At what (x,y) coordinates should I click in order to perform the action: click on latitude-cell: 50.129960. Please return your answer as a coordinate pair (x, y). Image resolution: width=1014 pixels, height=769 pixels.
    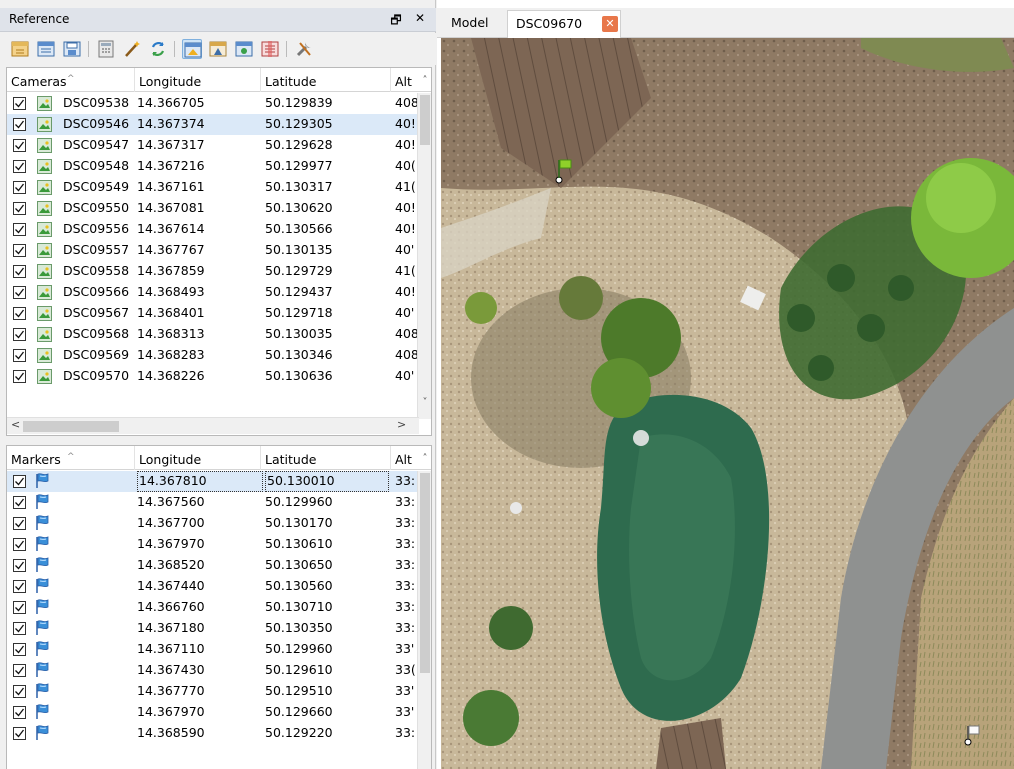
    Looking at the image, I should click on (327, 649).